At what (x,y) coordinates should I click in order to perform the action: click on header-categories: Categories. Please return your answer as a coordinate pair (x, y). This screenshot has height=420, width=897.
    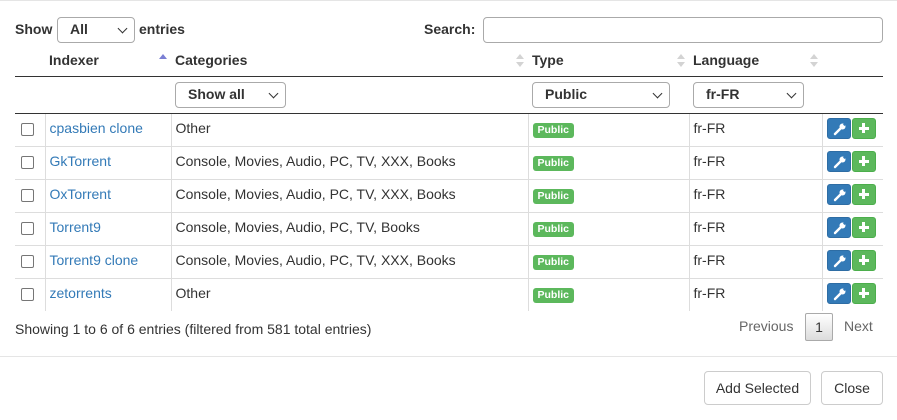
    Looking at the image, I should click on (349, 60).